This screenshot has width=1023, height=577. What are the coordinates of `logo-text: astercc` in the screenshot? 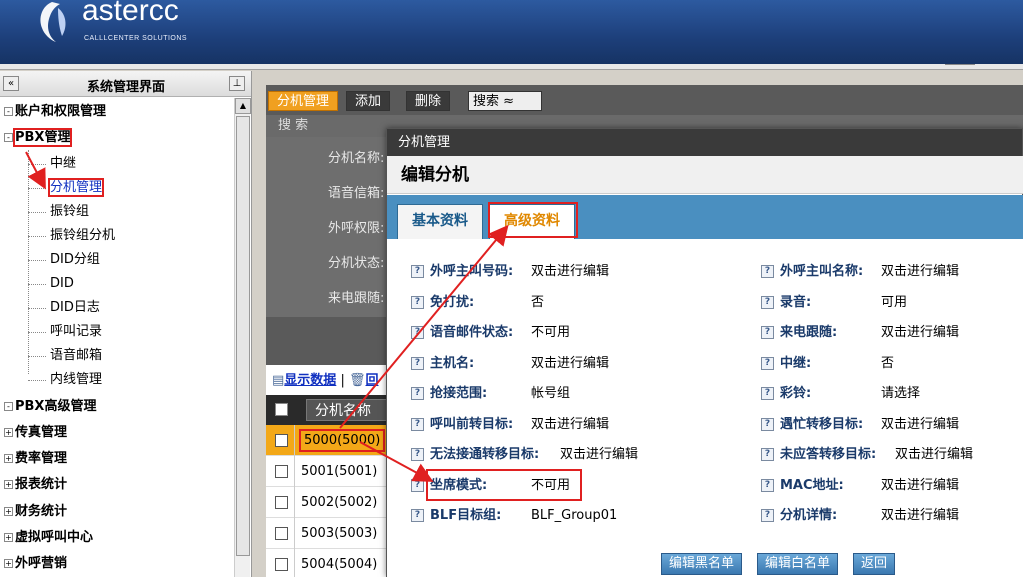 It's located at (130, 13).